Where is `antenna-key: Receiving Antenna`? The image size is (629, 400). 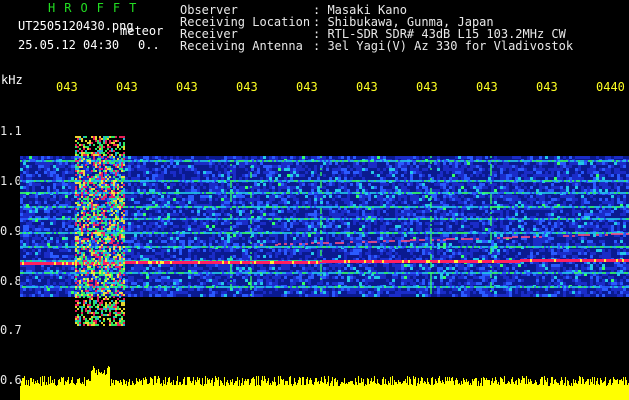
antenna-key: Receiving Antenna is located at coordinates (241, 46).